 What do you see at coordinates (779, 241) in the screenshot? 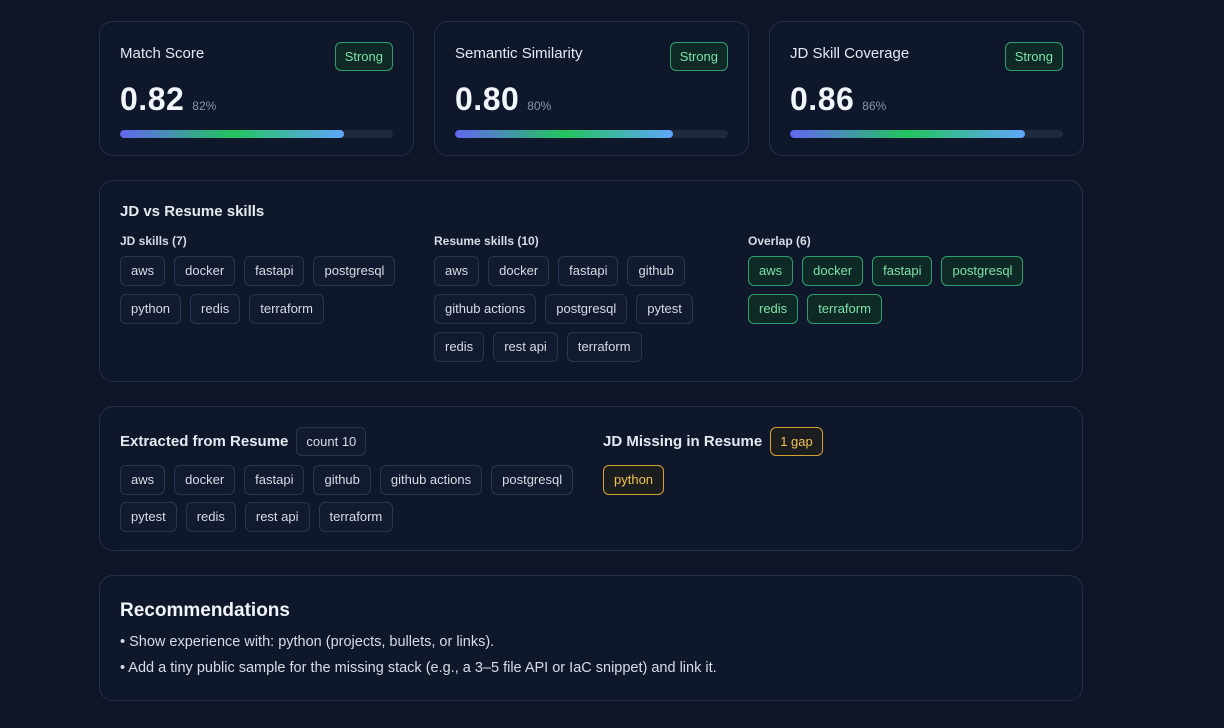
I see `column-title: Overlap (6)` at bounding box center [779, 241].